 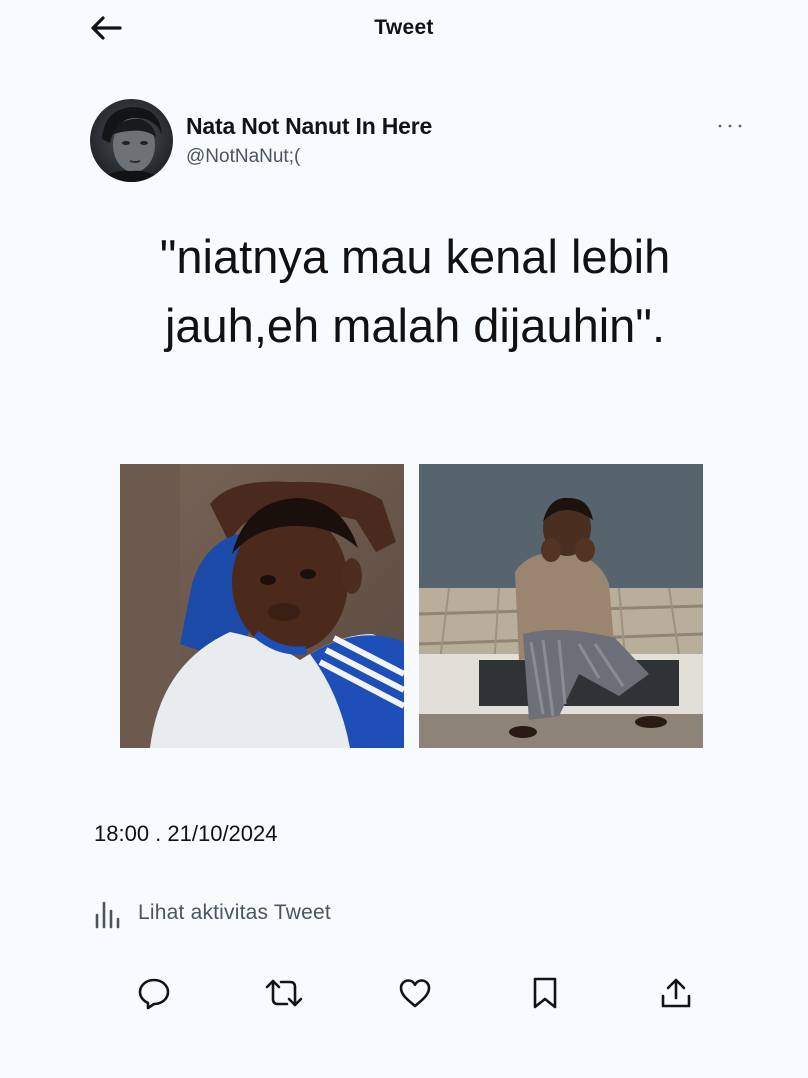 I want to click on analytics-icon, so click(x=107, y=915).